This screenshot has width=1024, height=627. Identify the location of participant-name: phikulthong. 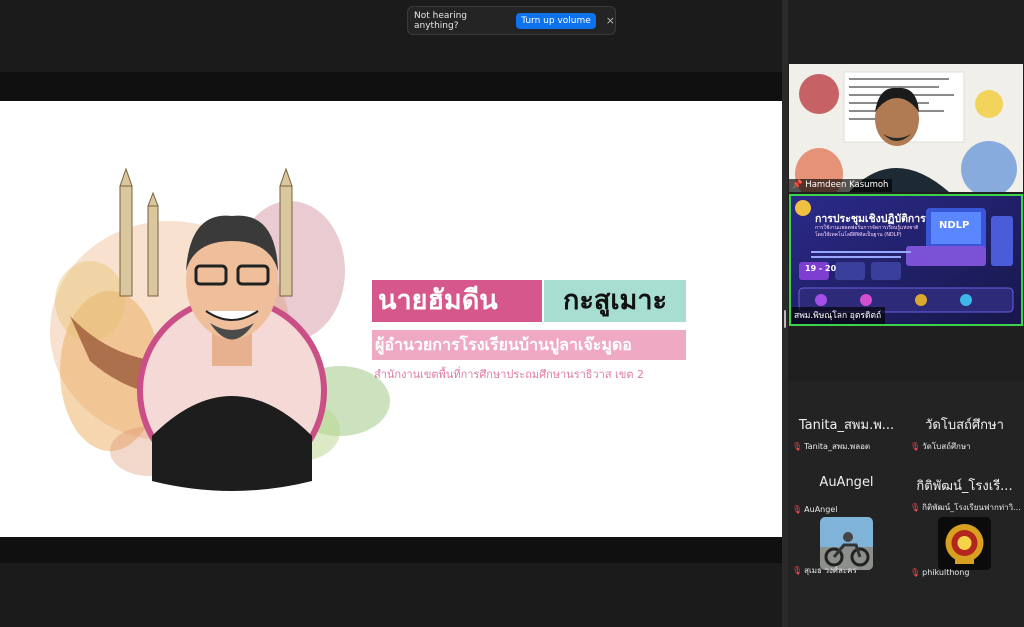
(946, 572).